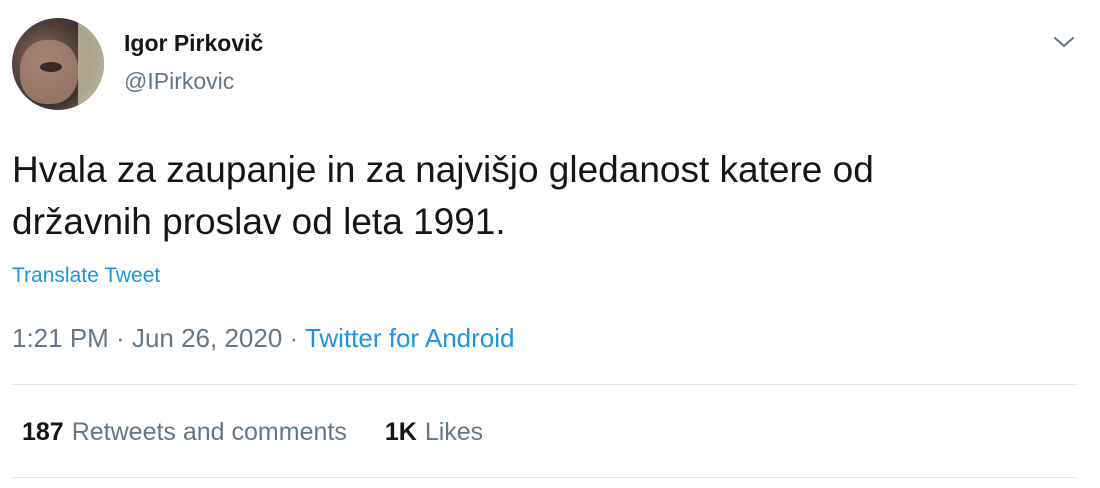 This screenshot has width=1100, height=488. I want to click on likes-count: 1K, so click(400, 432).